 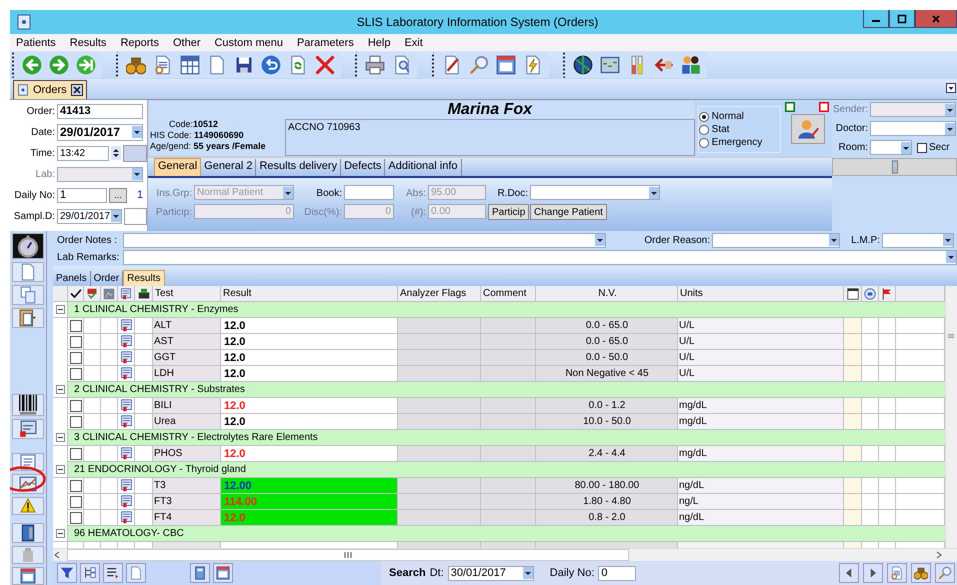 What do you see at coordinates (423, 167) in the screenshot?
I see `tab: Additional info` at bounding box center [423, 167].